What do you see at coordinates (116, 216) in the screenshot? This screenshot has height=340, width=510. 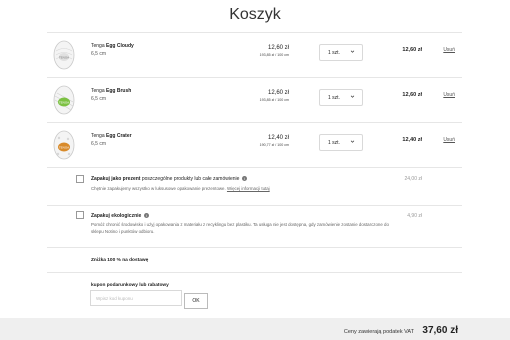 I see `eco-wrap-title-bold: Zapakuj ekologicznie` at bounding box center [116, 216].